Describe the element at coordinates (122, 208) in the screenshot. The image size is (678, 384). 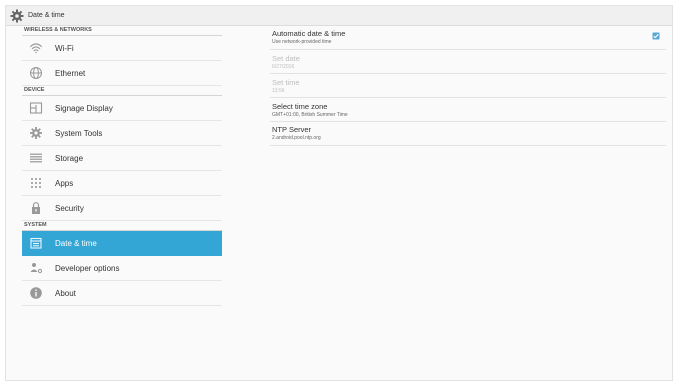
I see `sidebar-item-security: Security` at that location.